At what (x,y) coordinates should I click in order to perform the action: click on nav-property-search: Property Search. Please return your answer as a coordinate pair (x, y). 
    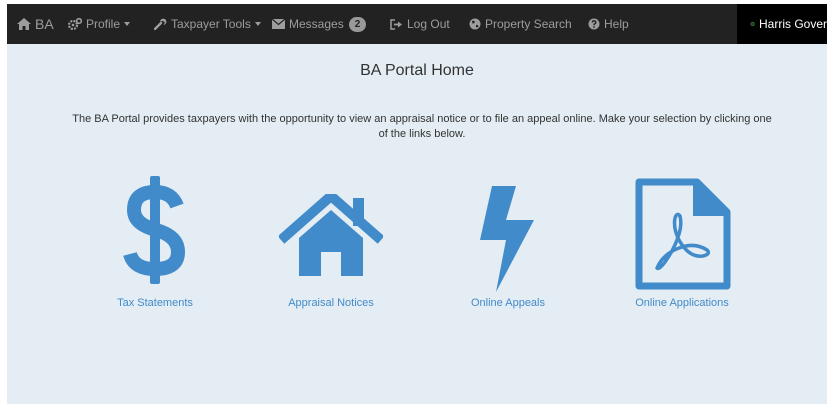
    Looking at the image, I should click on (520, 24).